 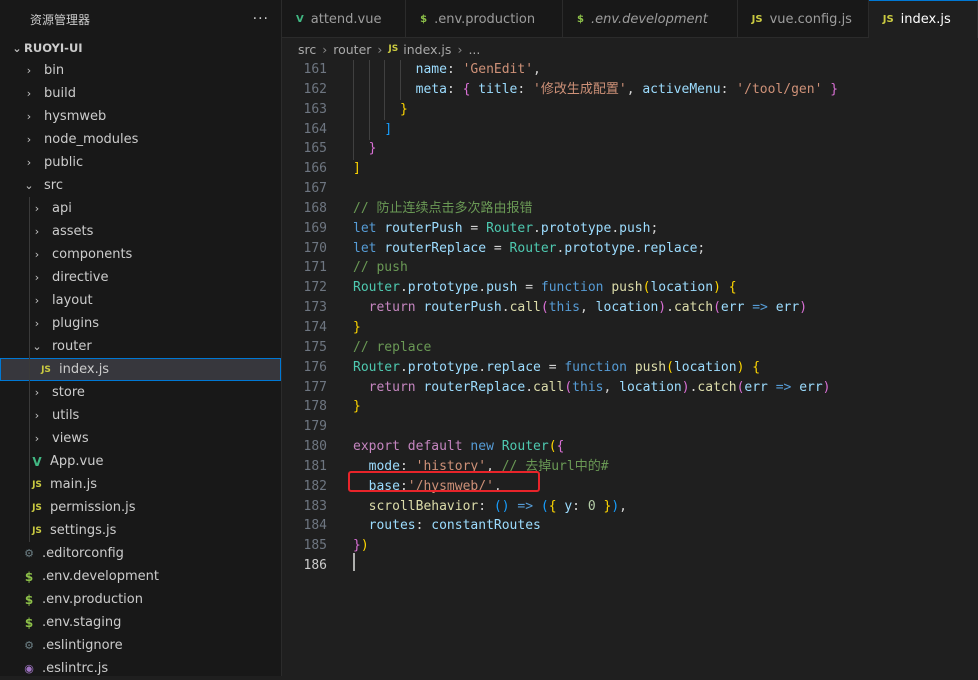 What do you see at coordinates (140, 277) in the screenshot?
I see `tree-folder: › directive` at bounding box center [140, 277].